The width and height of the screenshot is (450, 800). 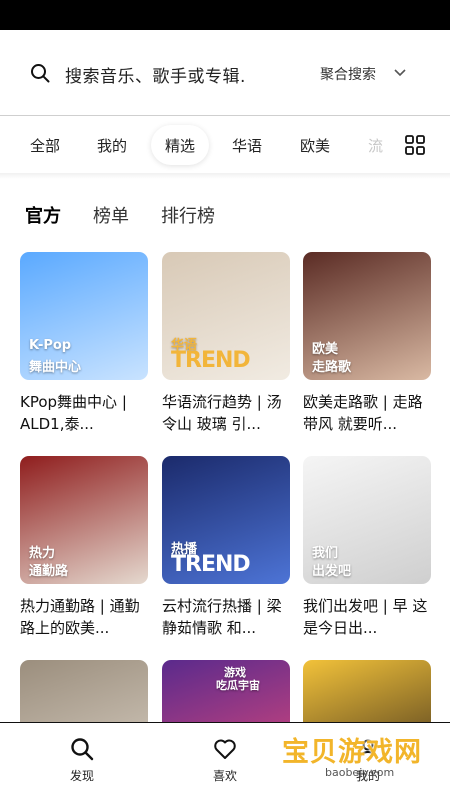 I want to click on tab-all: 全部, so click(x=45, y=145).